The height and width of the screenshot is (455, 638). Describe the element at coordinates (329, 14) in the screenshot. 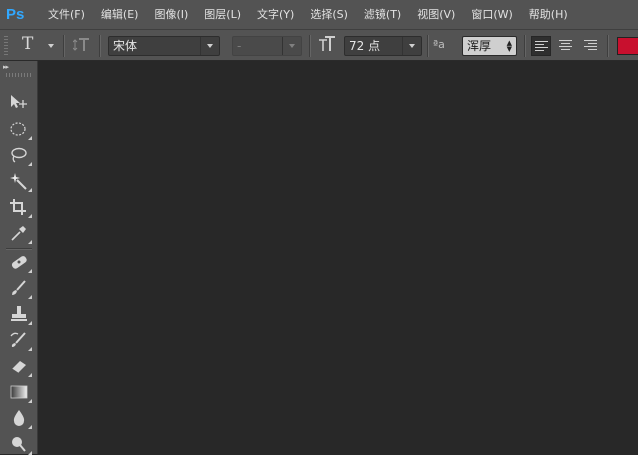

I see `menu-select: 选择(S)` at that location.